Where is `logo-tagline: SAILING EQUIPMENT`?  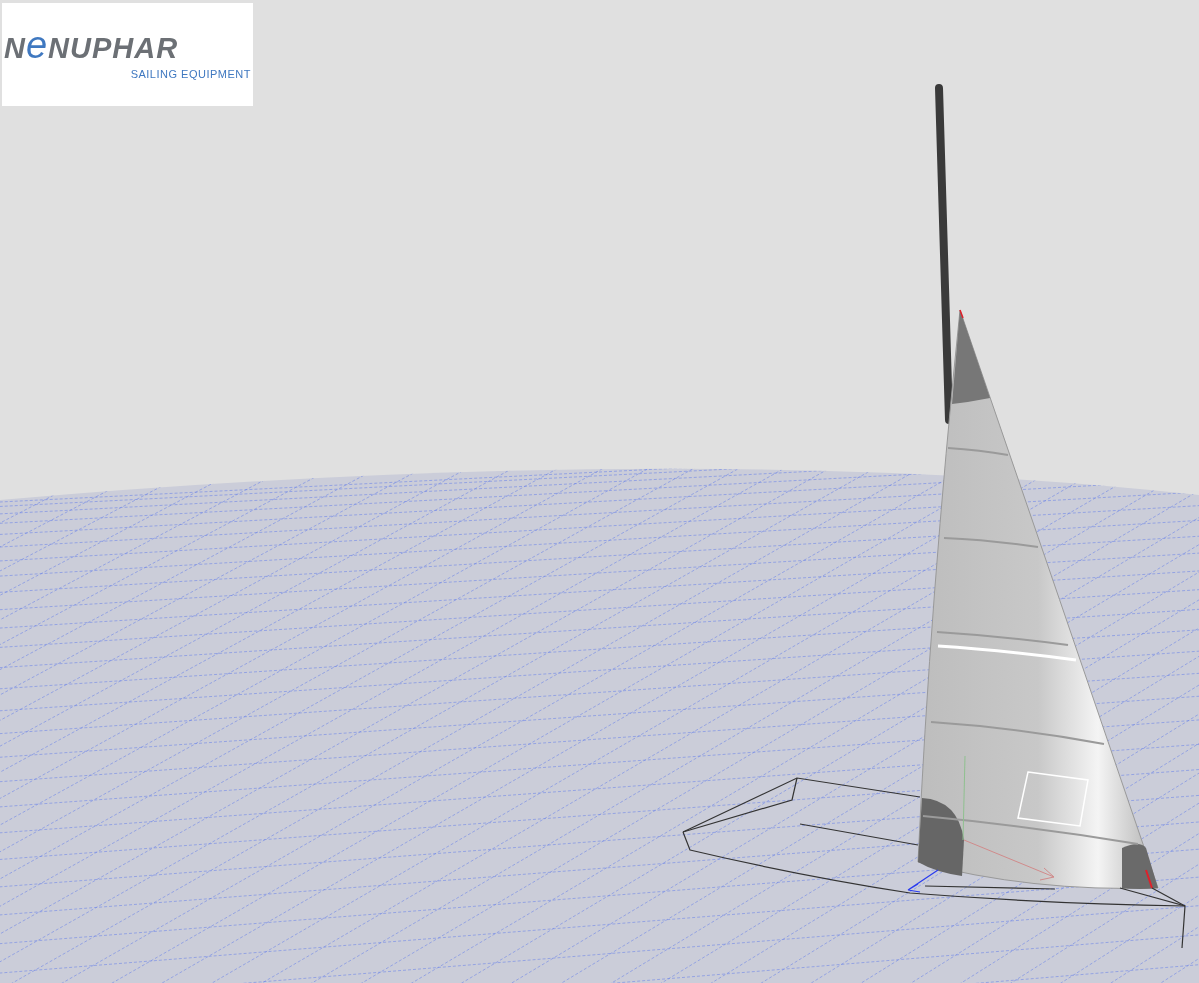 logo-tagline: SAILING EQUIPMENT is located at coordinates (191, 75).